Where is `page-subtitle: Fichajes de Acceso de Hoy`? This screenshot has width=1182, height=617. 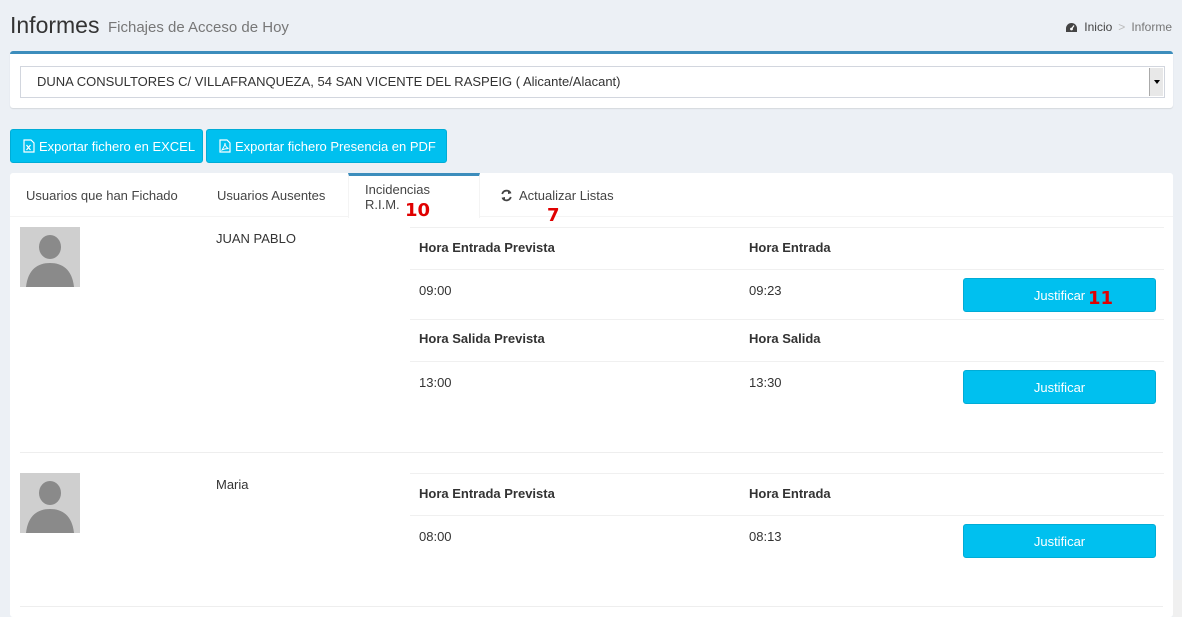
page-subtitle: Fichajes de Acceso de Hoy is located at coordinates (198, 27).